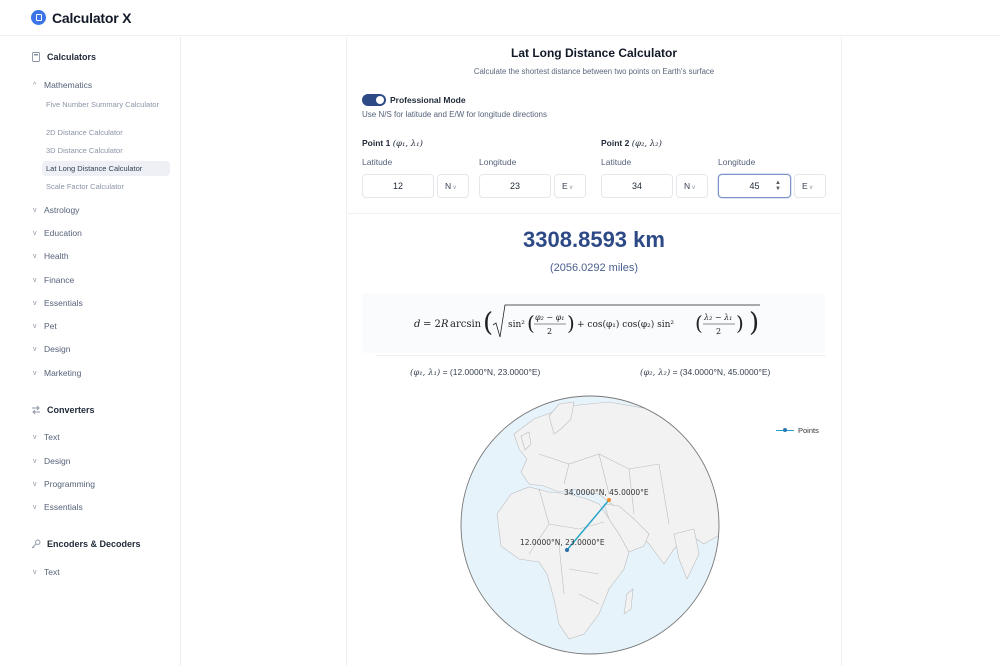 Image resolution: width=1000 pixels, height=666 pixels. I want to click on result-miles: (2056.0292 miles), so click(594, 268).